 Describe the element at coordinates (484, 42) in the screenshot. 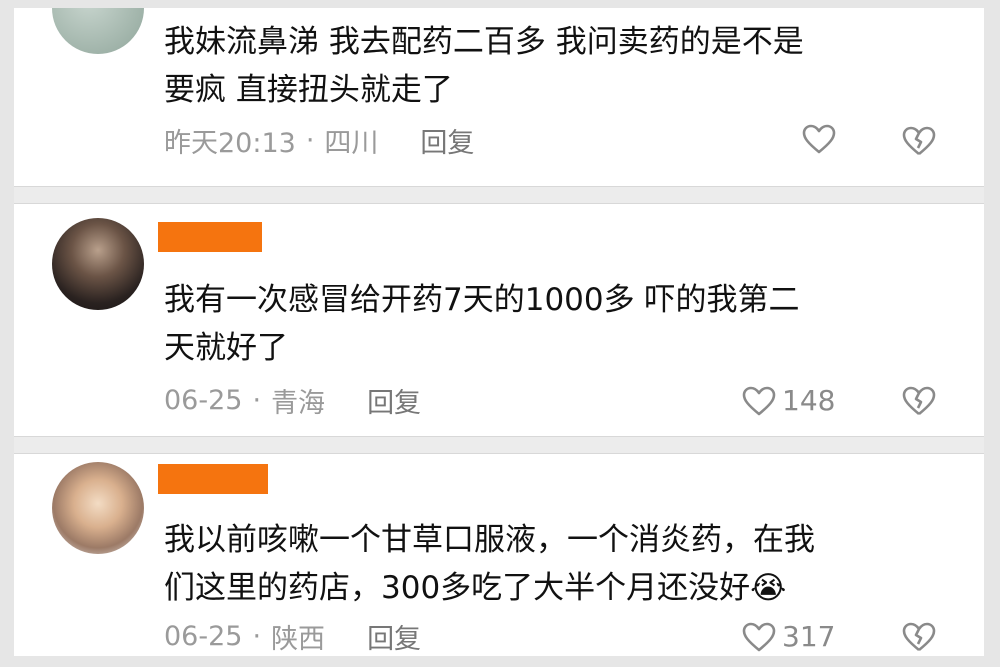

I see `comment-text-line: 我妹流鼻涕 我去配药二百多 我问卖药的是不是` at that location.